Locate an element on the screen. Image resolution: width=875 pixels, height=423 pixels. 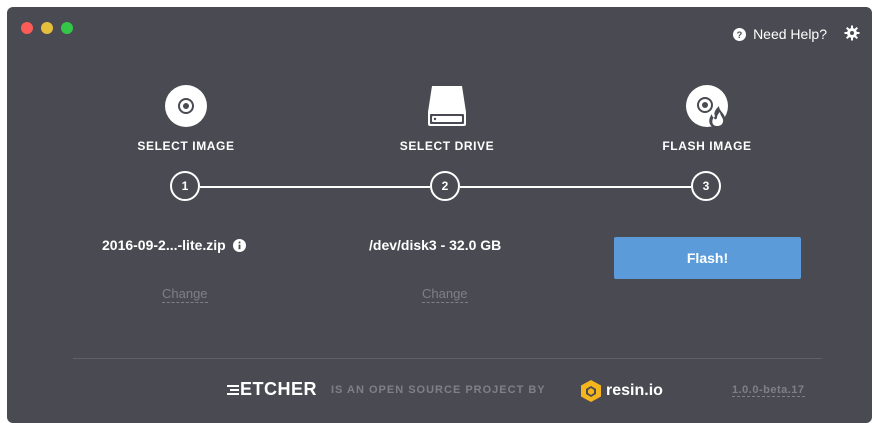
close-window-button is located at coordinates (27, 28).